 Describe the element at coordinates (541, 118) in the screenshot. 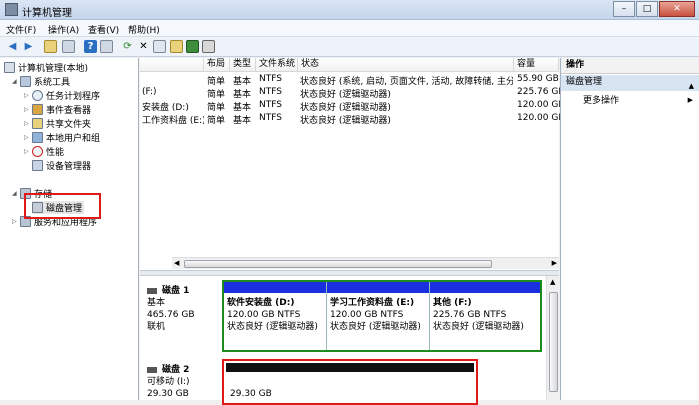

I see `cell-capacity: 120.00 GB` at that location.